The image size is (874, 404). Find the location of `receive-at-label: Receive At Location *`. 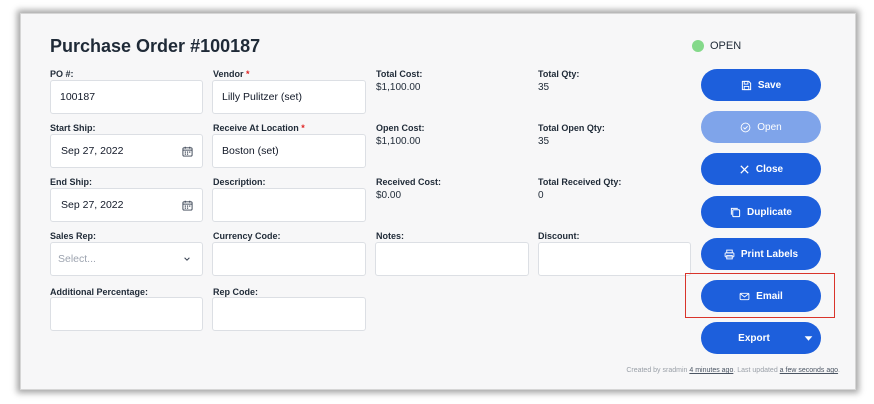

receive-at-label: Receive At Location * is located at coordinates (259, 128).